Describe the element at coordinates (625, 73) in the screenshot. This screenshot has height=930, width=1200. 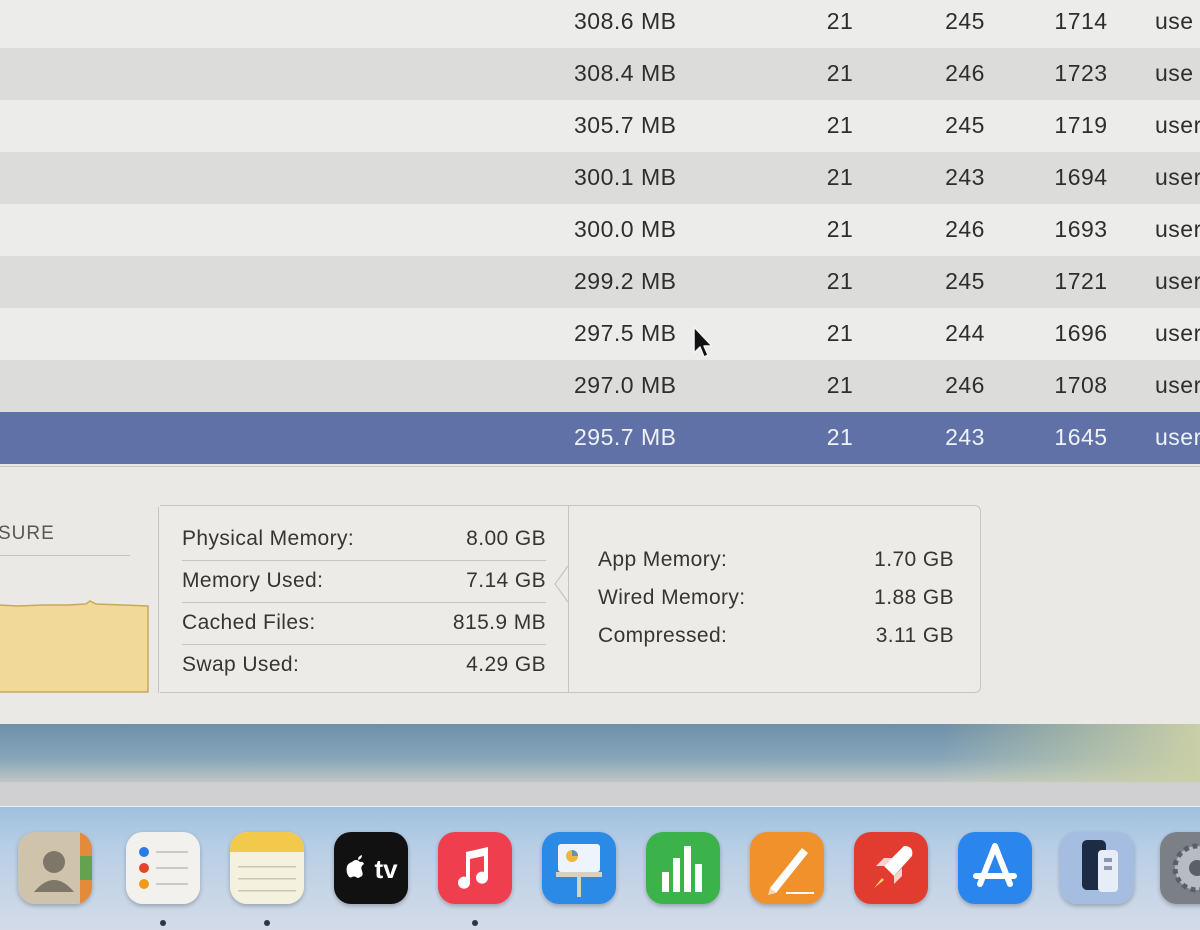
I see `memory-cell: 308.4 MB` at that location.